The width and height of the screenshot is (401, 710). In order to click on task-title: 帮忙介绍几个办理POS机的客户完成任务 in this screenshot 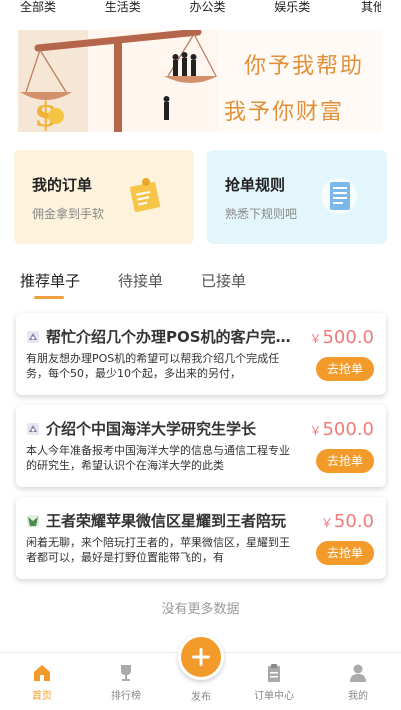, I will do `click(171, 337)`.